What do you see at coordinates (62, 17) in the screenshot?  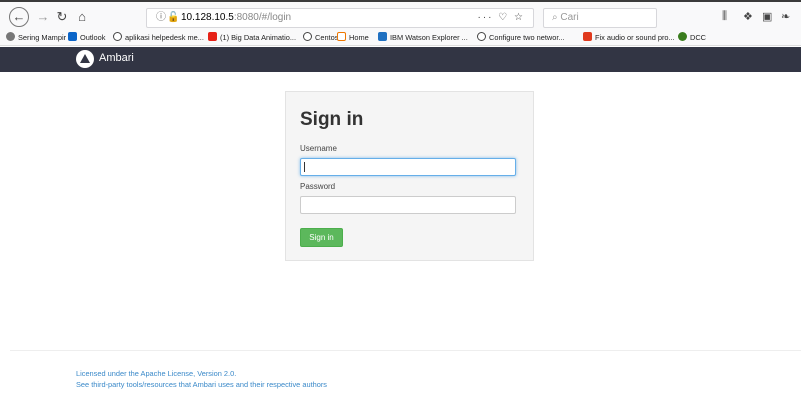 I see `reload-button: ↻` at bounding box center [62, 17].